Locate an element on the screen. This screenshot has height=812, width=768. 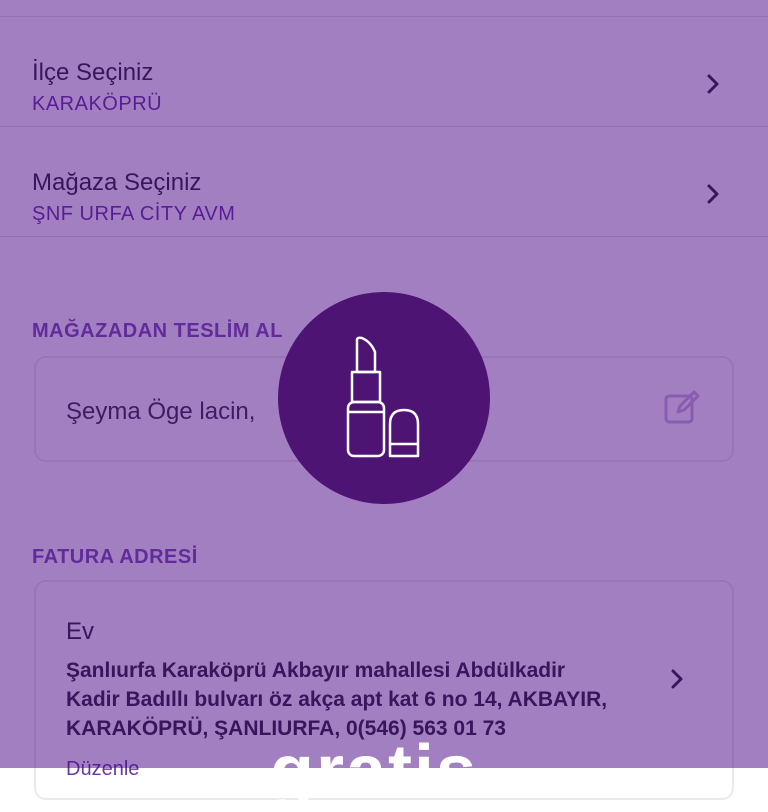
brand-watermark: gratis is located at coordinates (374, 771).